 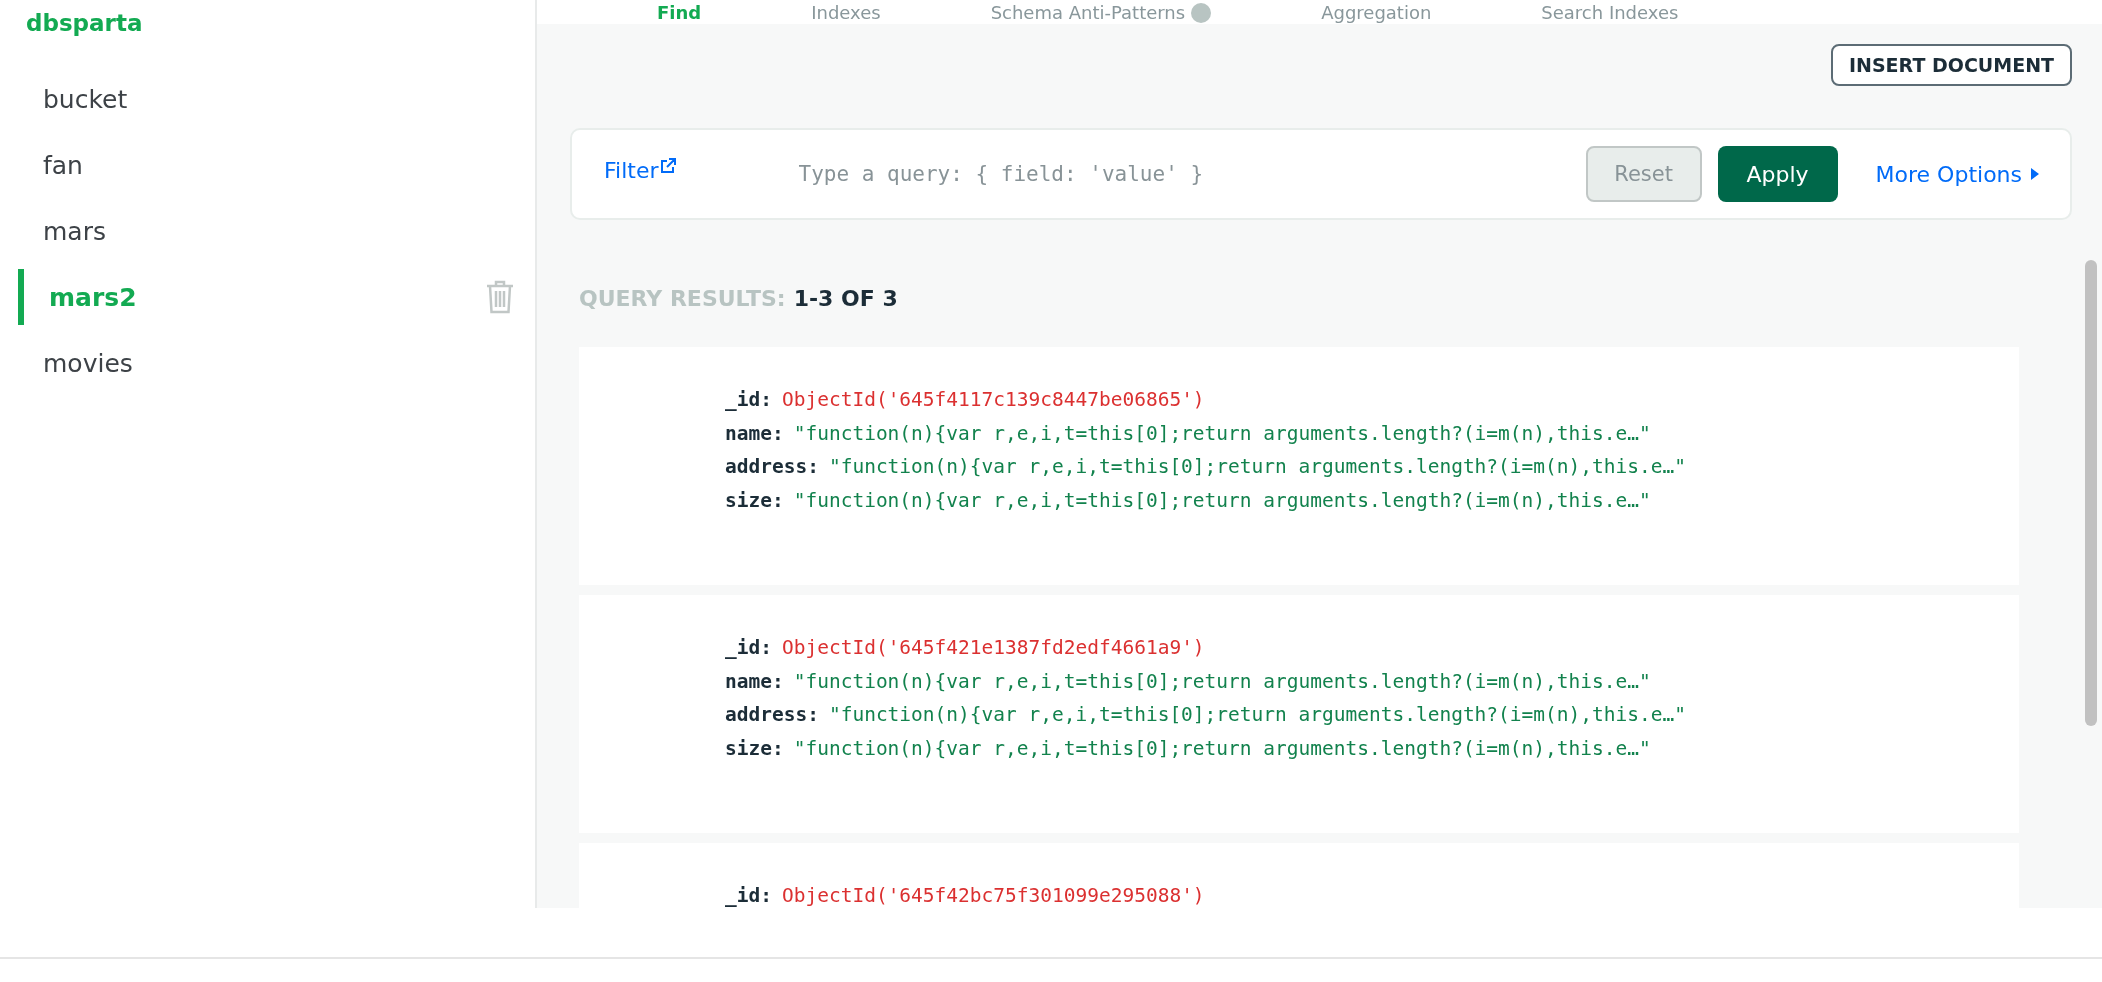 I want to click on tab: Find, so click(x=679, y=13).